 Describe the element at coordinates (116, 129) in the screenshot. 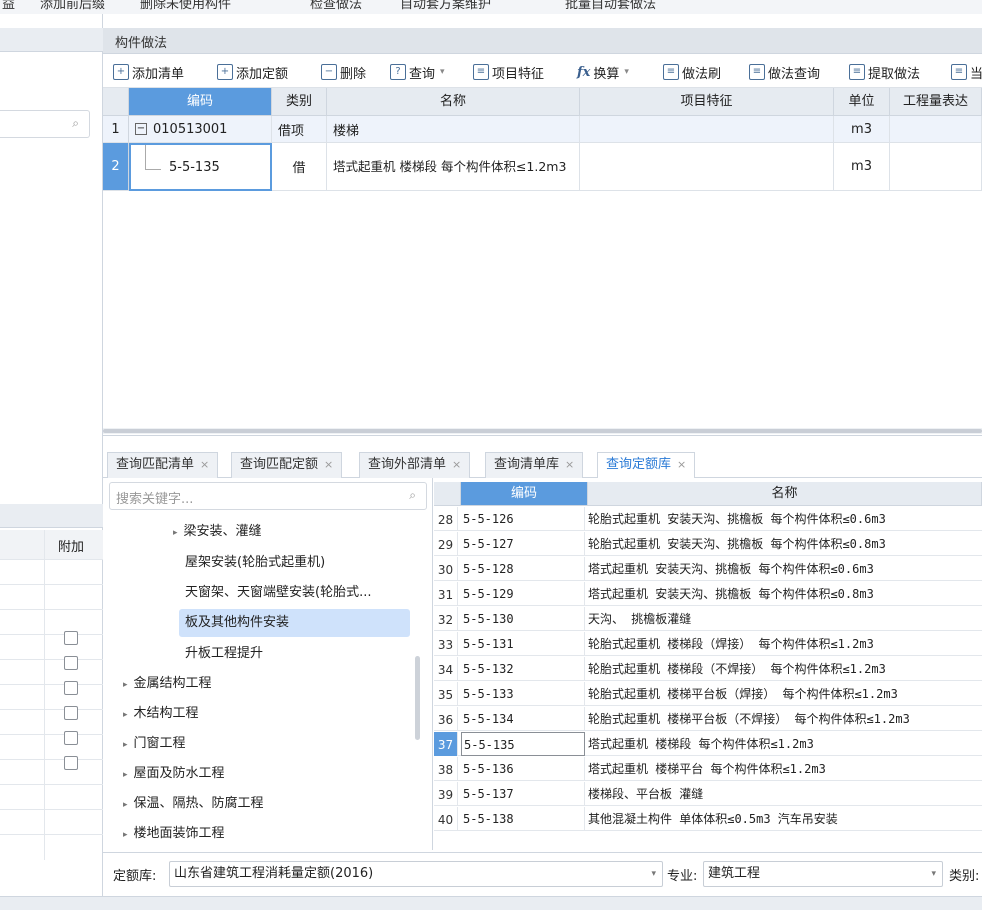

I see `row-number: 1` at that location.